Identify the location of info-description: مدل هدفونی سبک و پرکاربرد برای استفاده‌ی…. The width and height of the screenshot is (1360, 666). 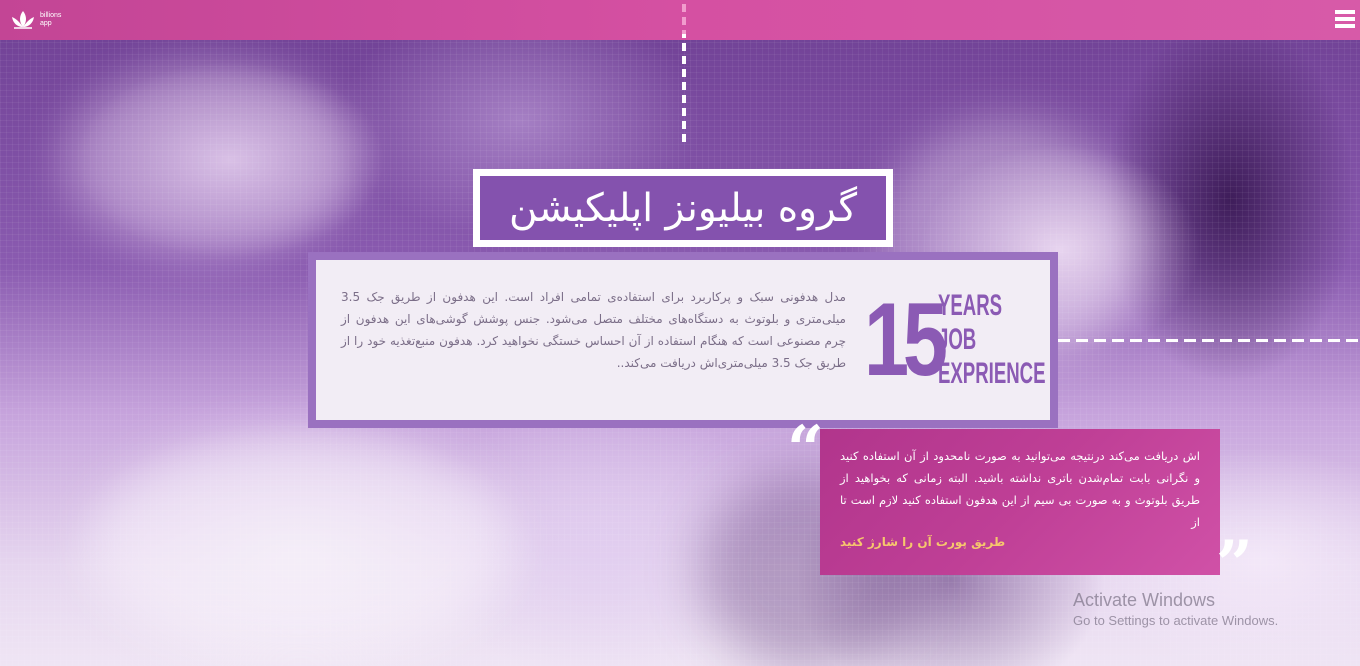
(593, 330).